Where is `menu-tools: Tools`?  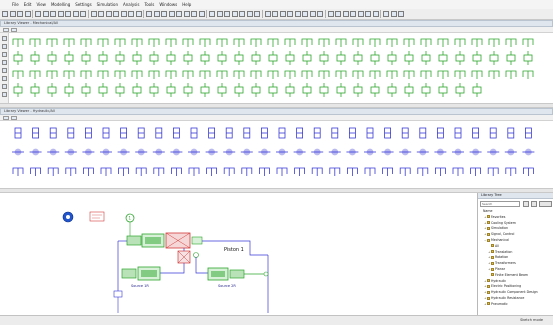 menu-tools: Tools is located at coordinates (149, 4).